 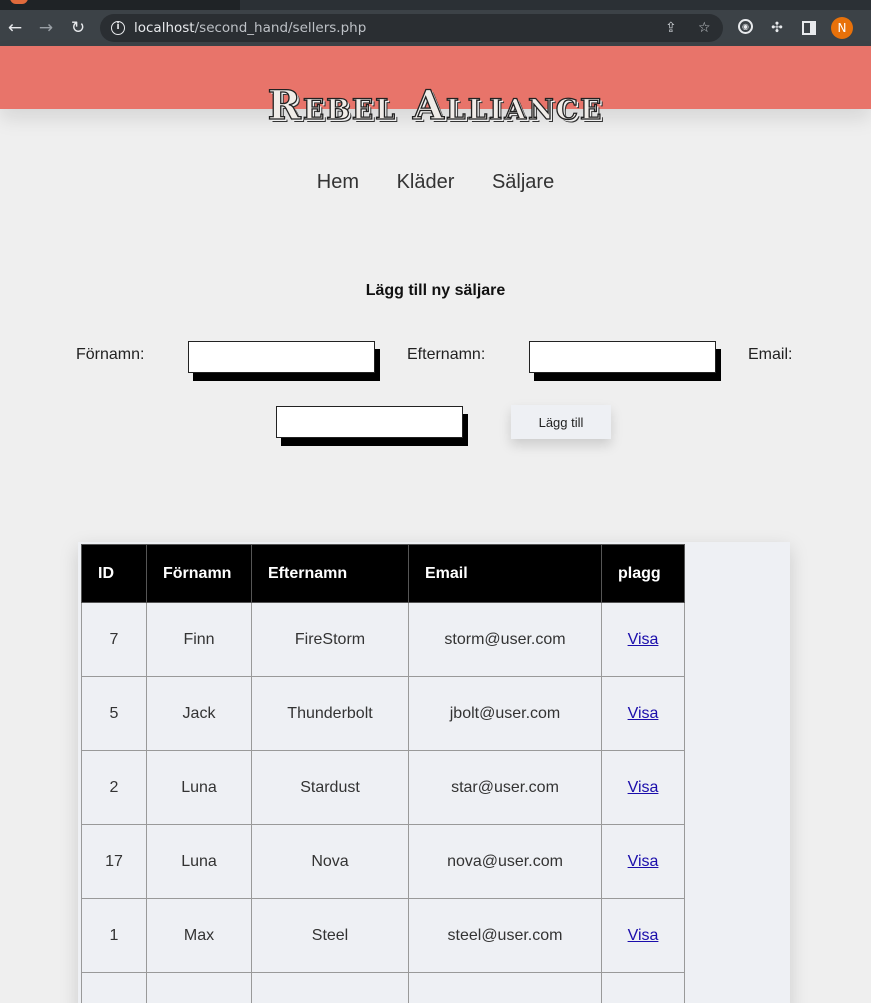 I want to click on cell-email, so click(x=505, y=987).